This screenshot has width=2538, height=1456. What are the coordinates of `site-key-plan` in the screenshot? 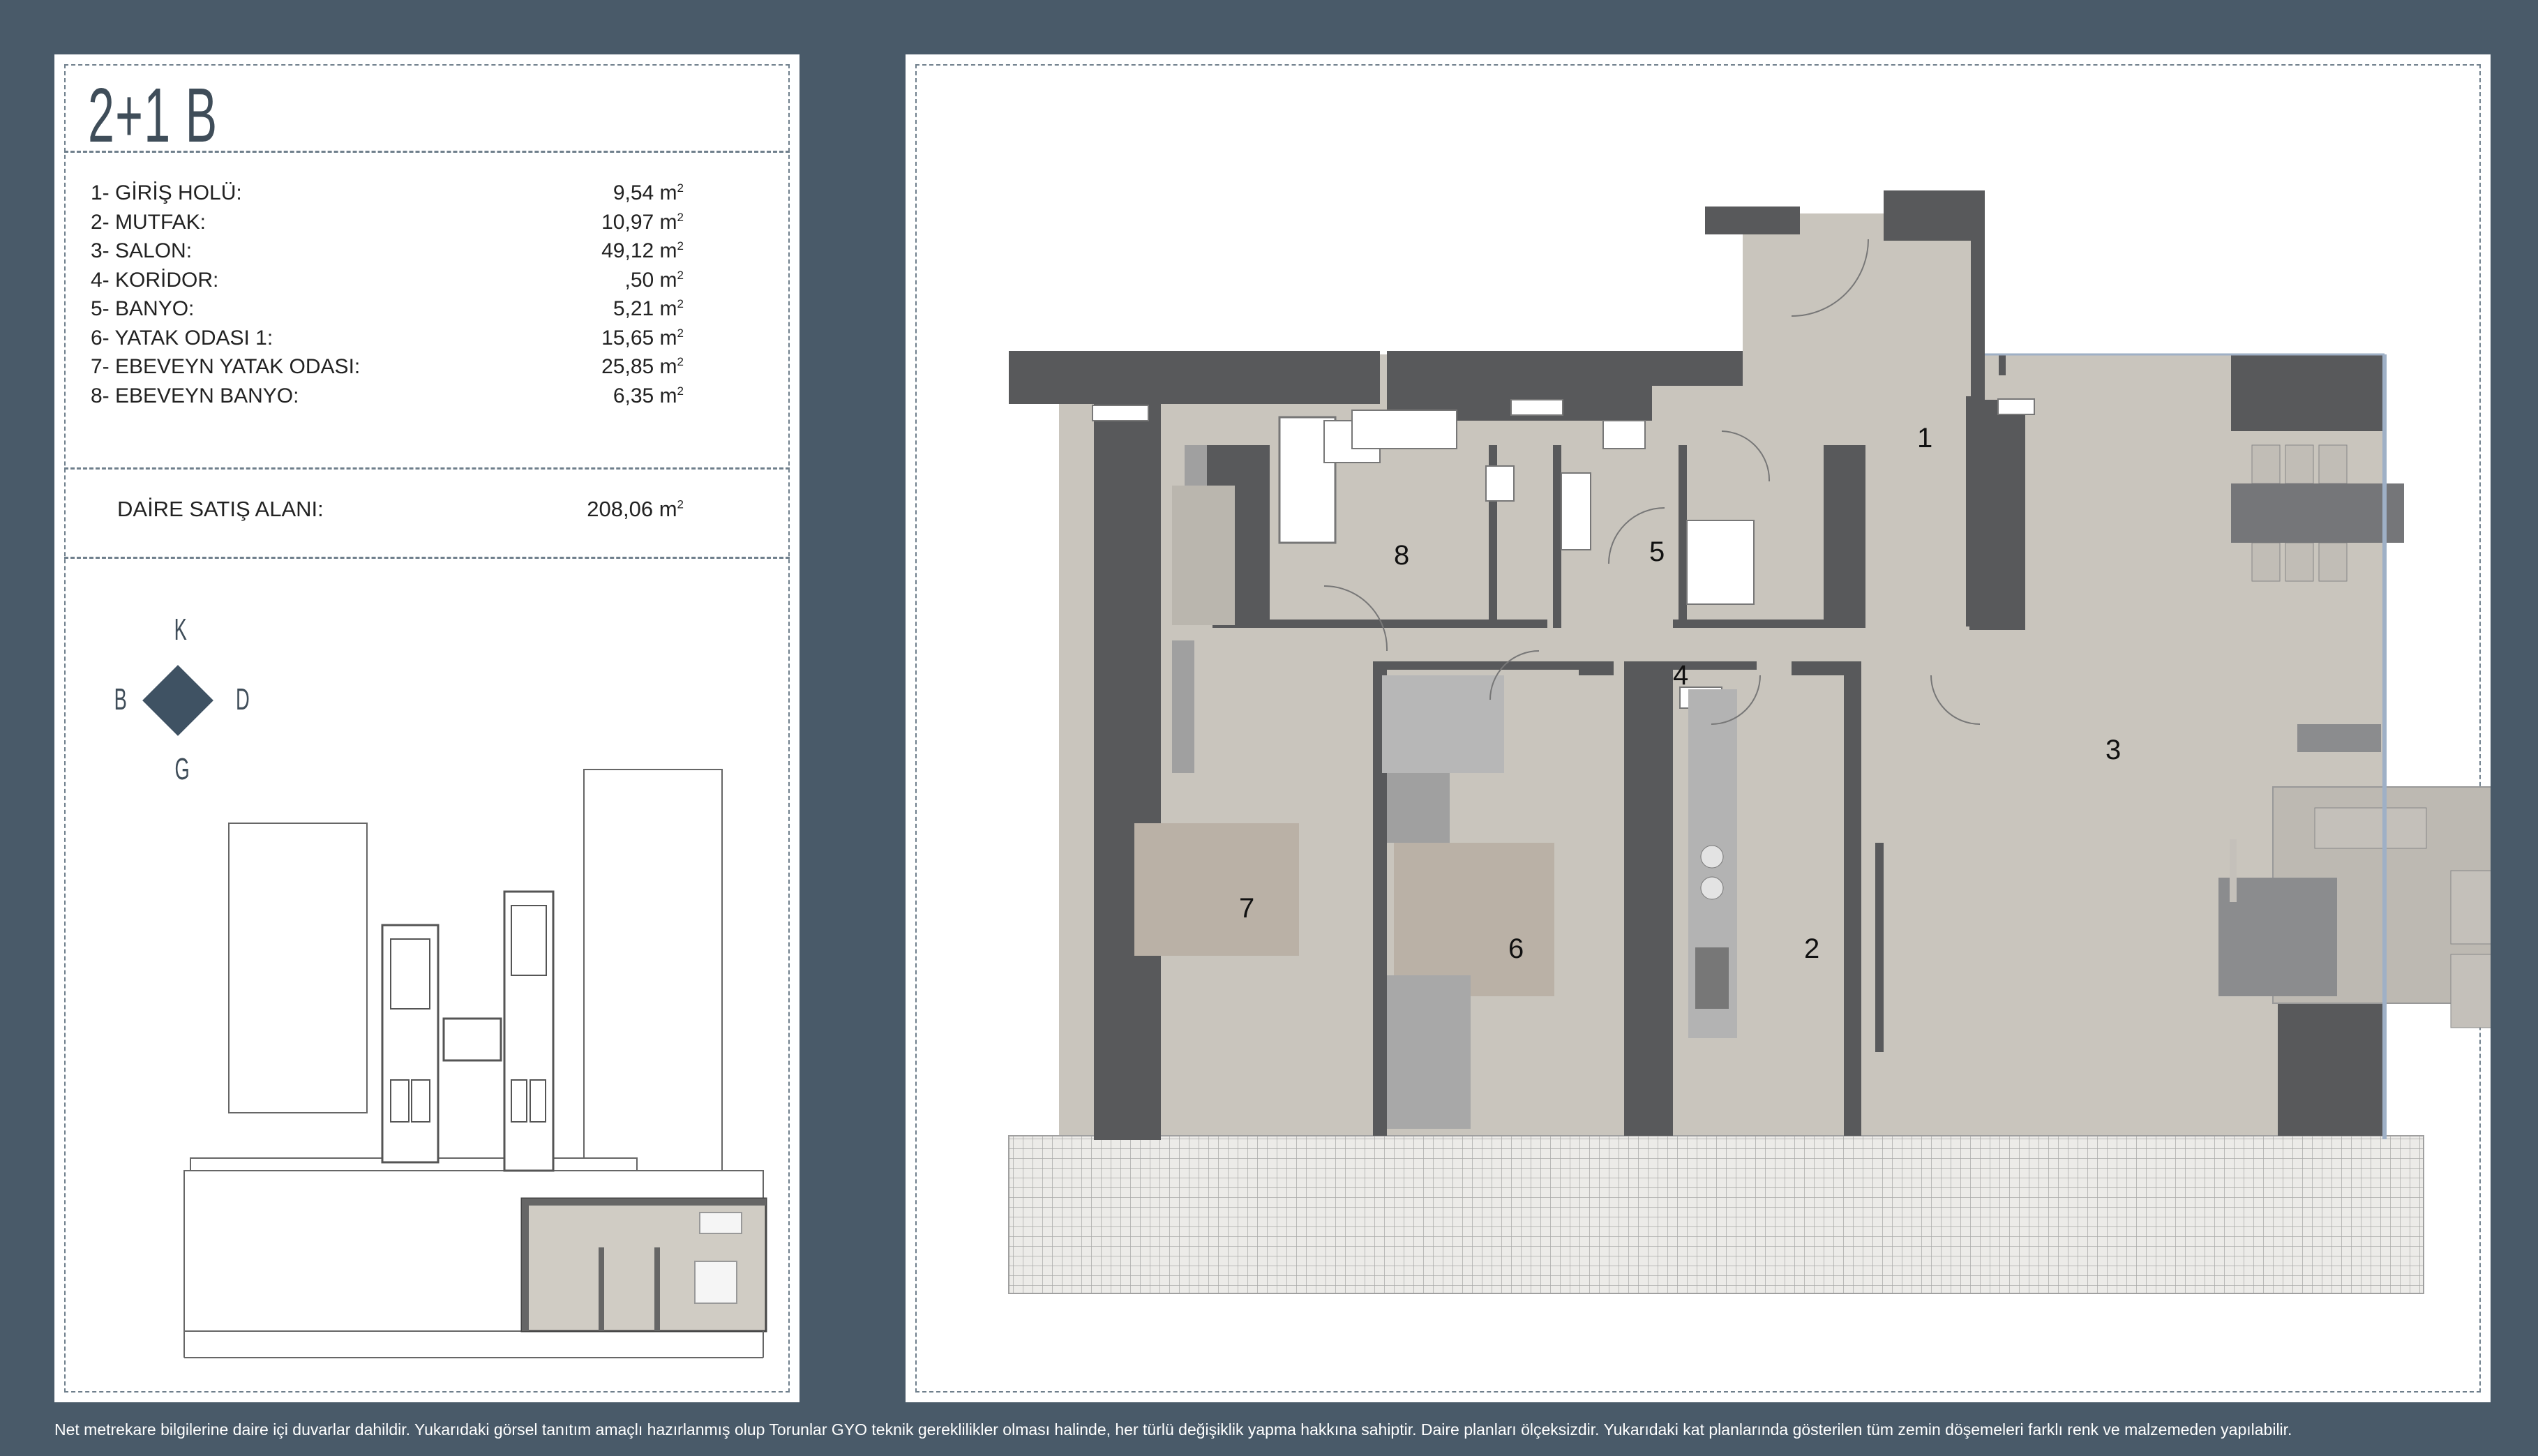 It's located at (475, 1063).